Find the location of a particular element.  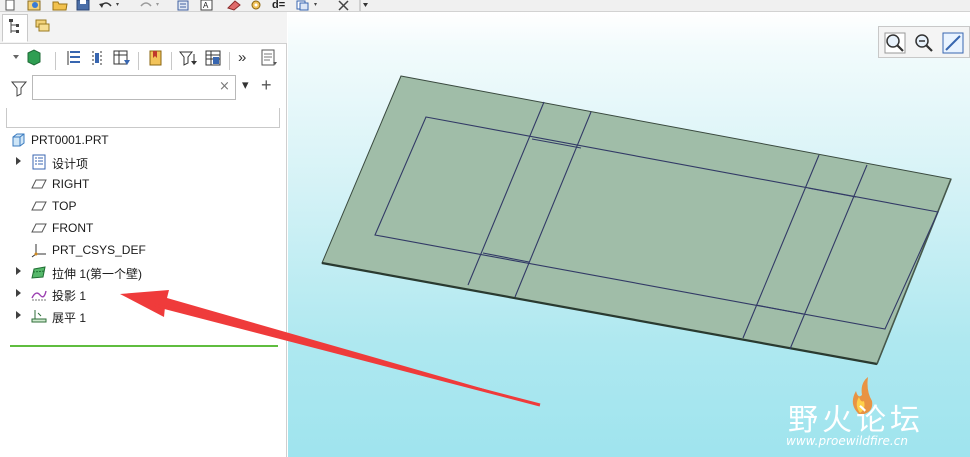

copy-icon is located at coordinates (310, 5).